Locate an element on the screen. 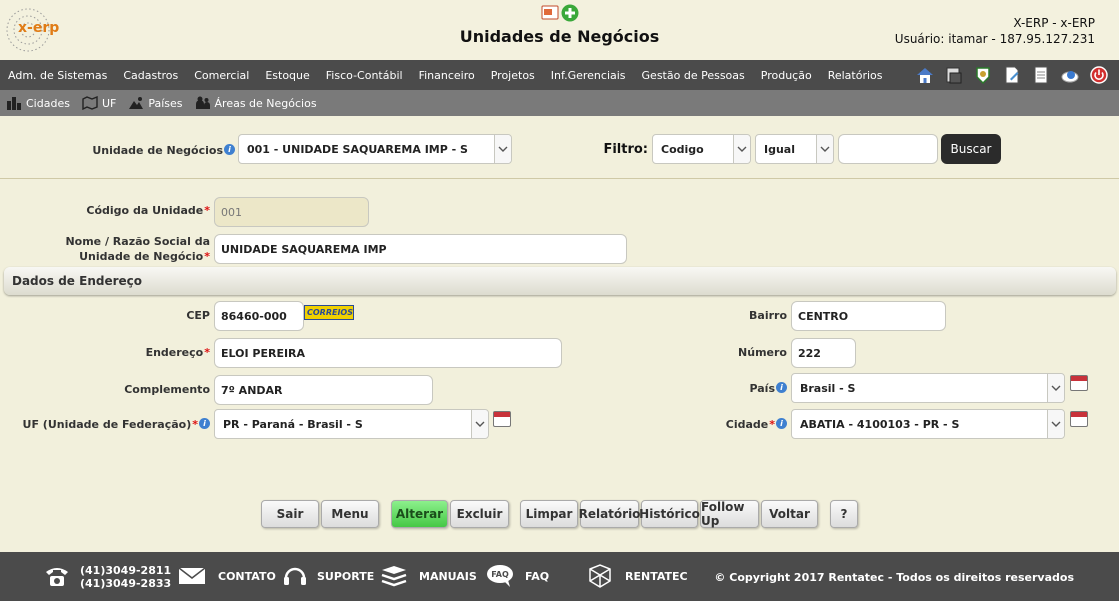 The height and width of the screenshot is (601, 1119). menu-projetos: Projetos is located at coordinates (513, 75).